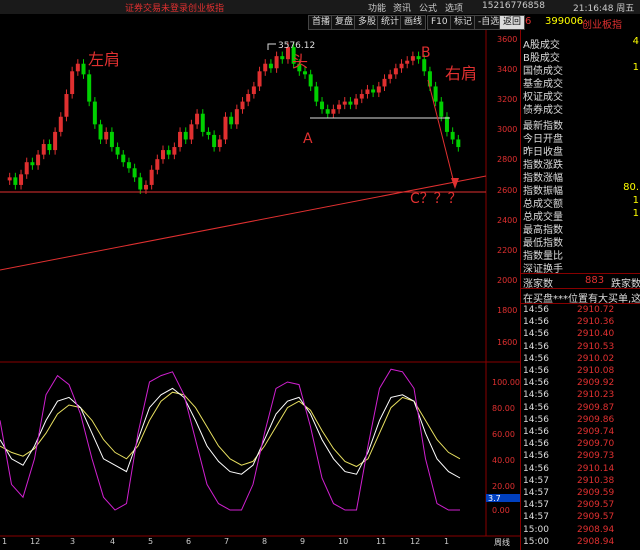 The image size is (640, 550). What do you see at coordinates (503, 486) in the screenshot?
I see `osc-tick: 20.00` at bounding box center [503, 486].